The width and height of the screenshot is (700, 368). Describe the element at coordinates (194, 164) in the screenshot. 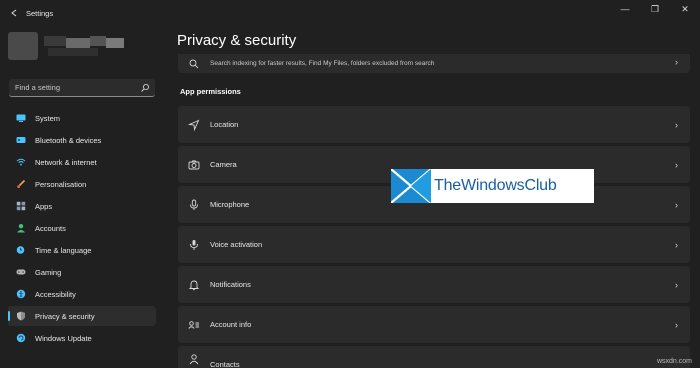

I see `camera-icon` at that location.